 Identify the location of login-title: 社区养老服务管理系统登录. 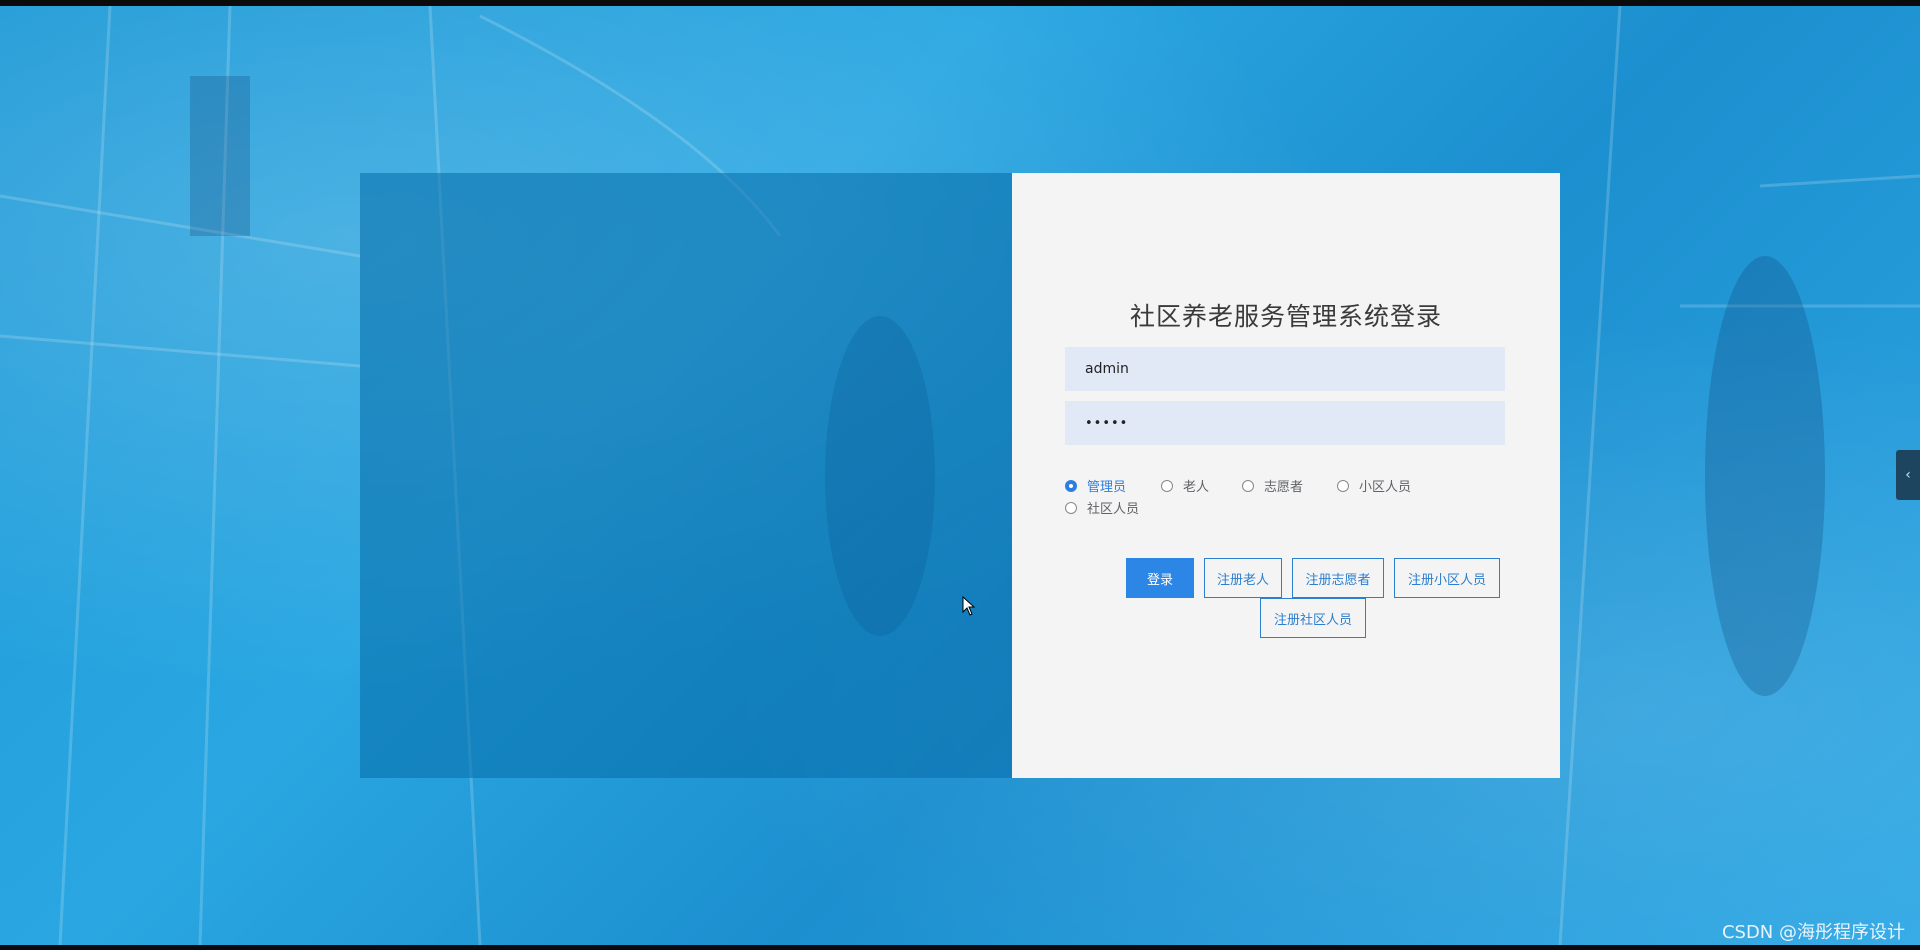
(1285, 316).